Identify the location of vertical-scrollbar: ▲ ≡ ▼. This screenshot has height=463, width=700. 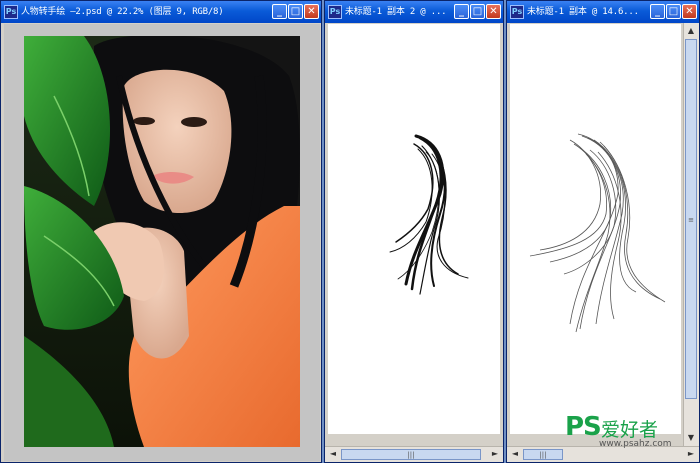
(691, 234).